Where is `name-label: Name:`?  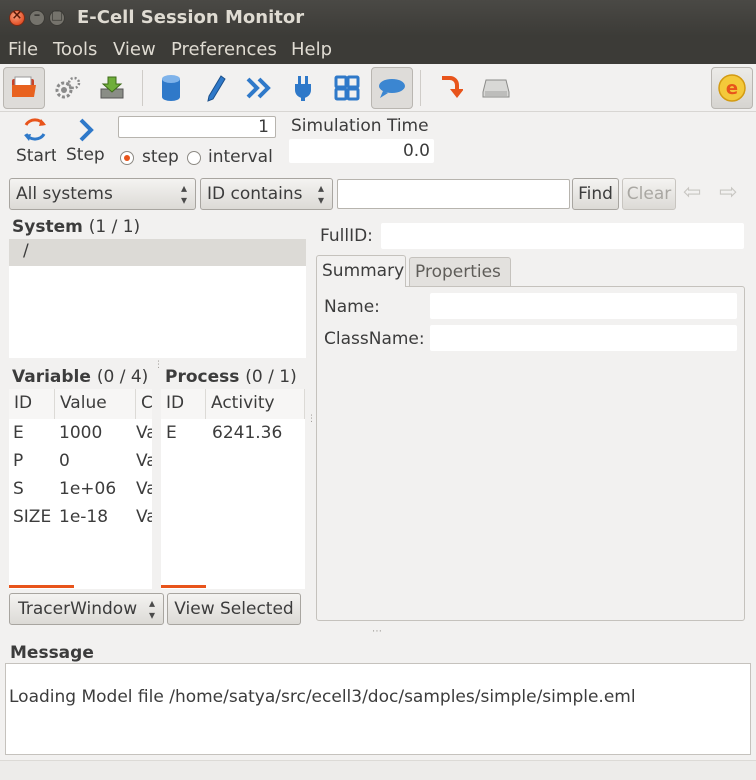 name-label: Name: is located at coordinates (352, 307).